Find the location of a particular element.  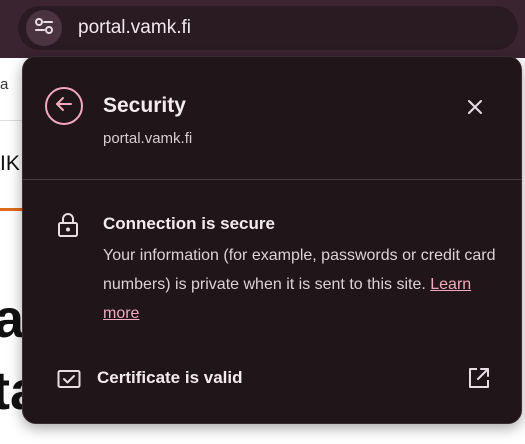

close-icon is located at coordinates (475, 109).